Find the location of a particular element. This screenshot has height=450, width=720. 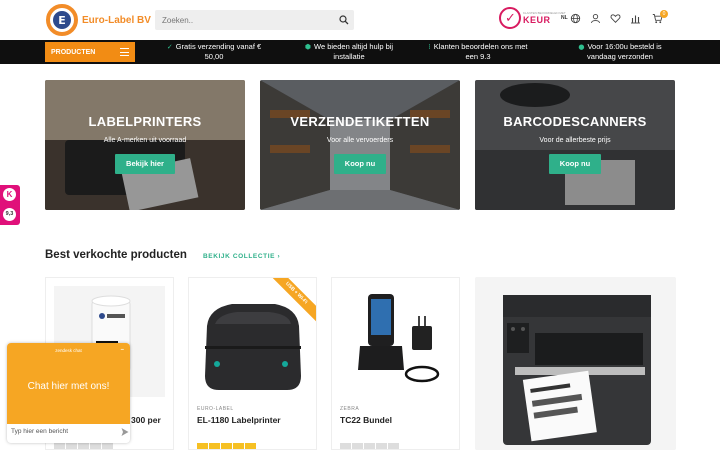

chat-header: zendesk chat – Chat hier met ons! is located at coordinates (68, 383).